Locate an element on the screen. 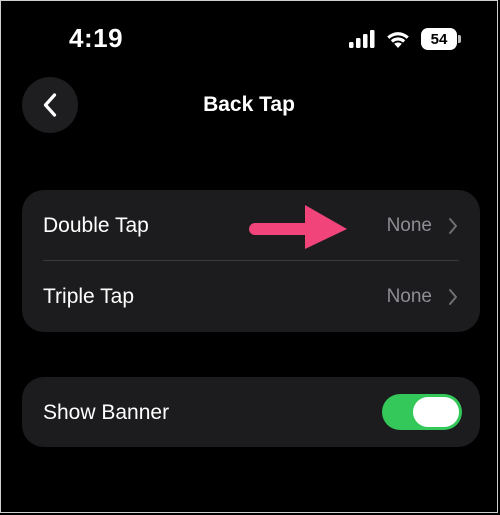  show-banner-toggle is located at coordinates (422, 412).